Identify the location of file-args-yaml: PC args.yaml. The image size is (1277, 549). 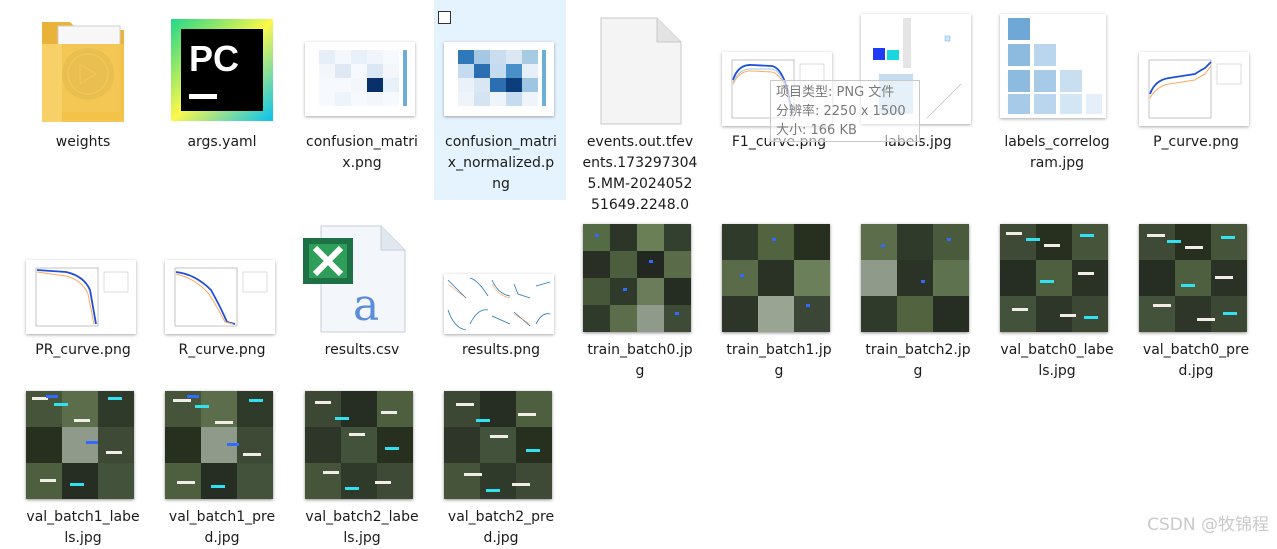
(222, 99).